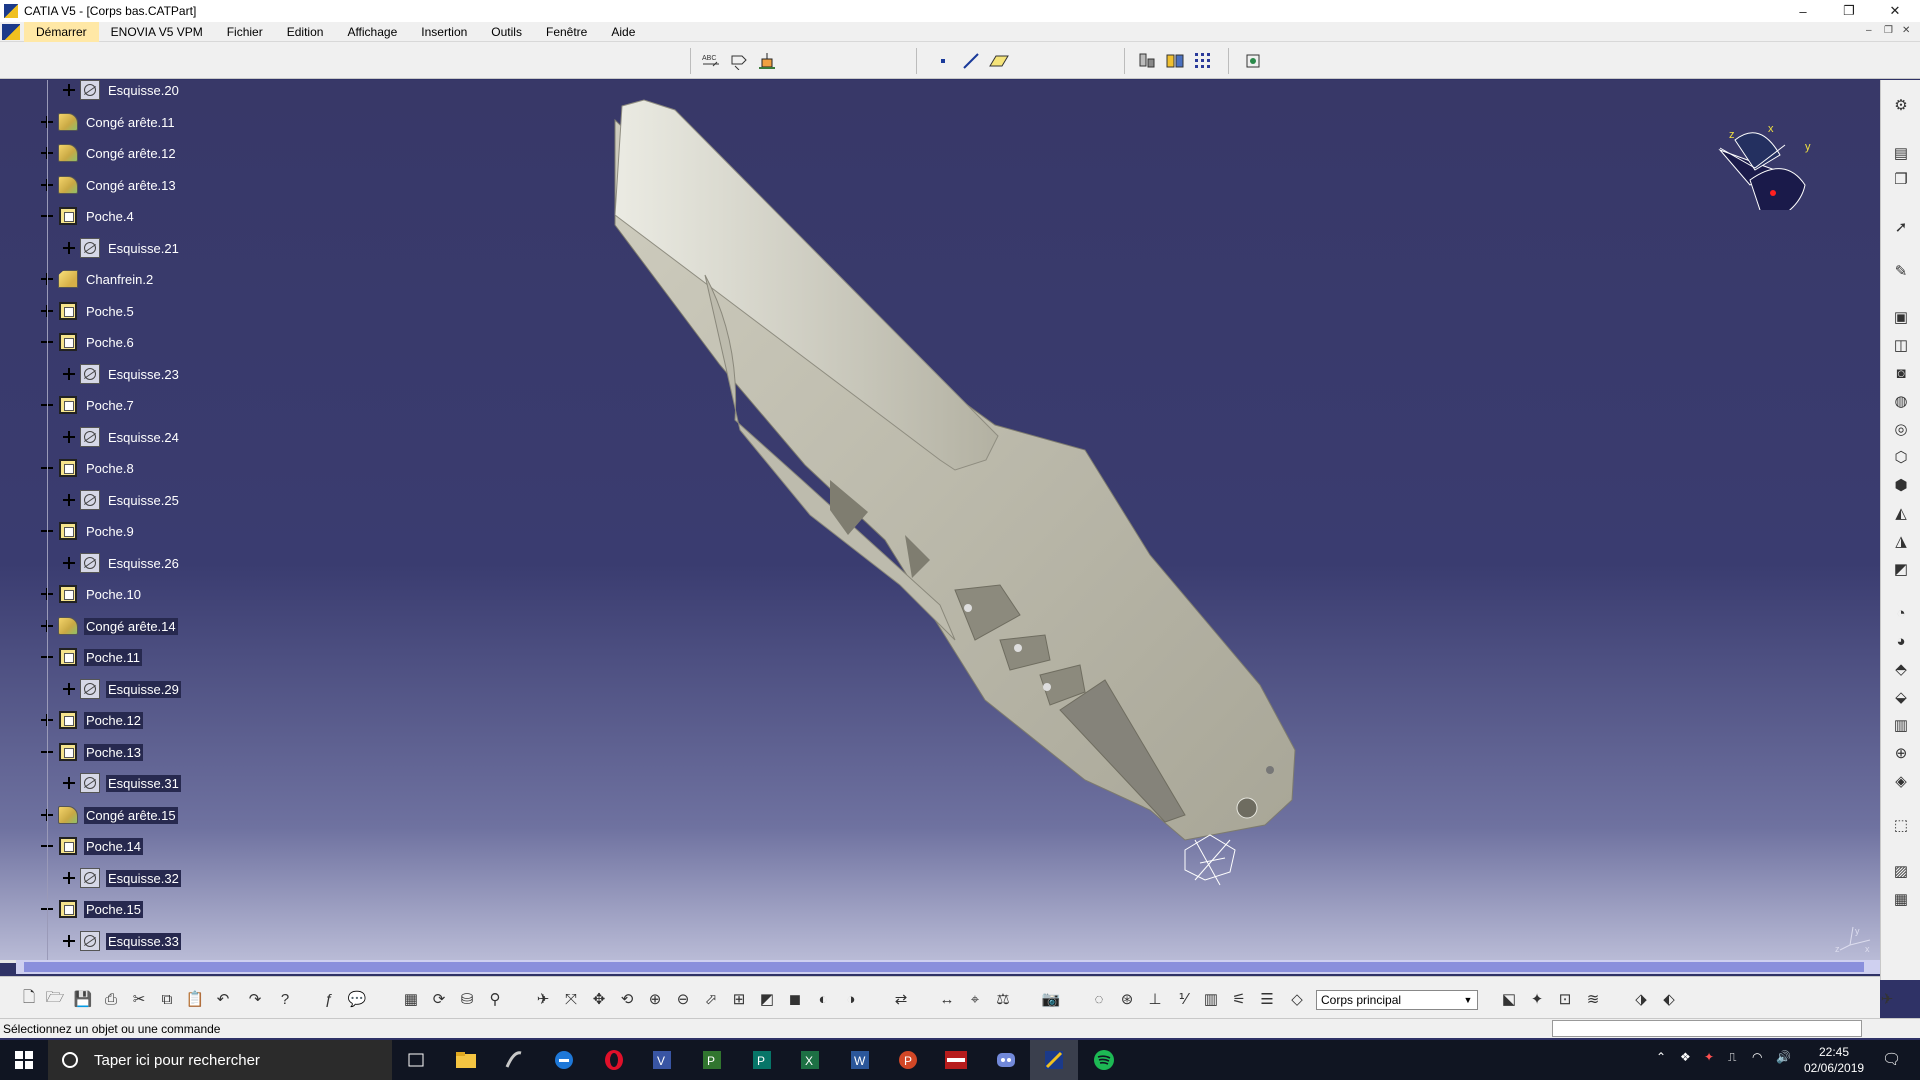  I want to click on spotify-icon, so click(1104, 1060).